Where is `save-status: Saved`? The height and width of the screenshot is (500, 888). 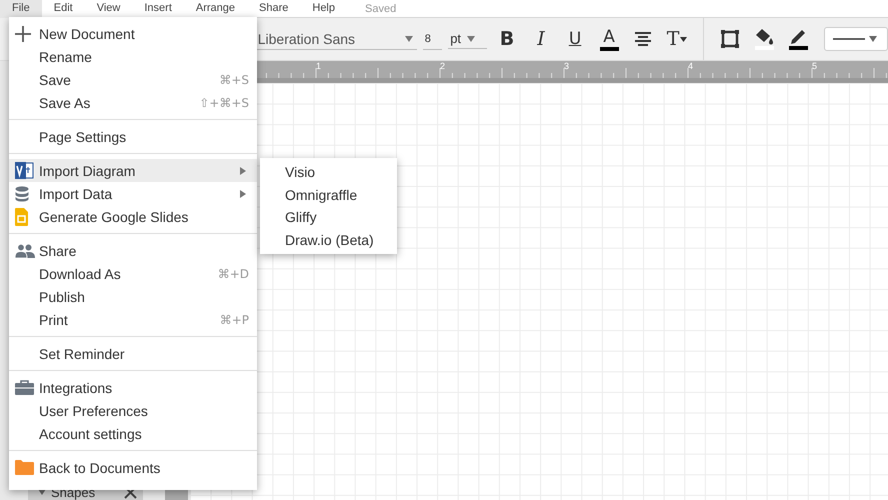
save-status: Saved is located at coordinates (380, 8).